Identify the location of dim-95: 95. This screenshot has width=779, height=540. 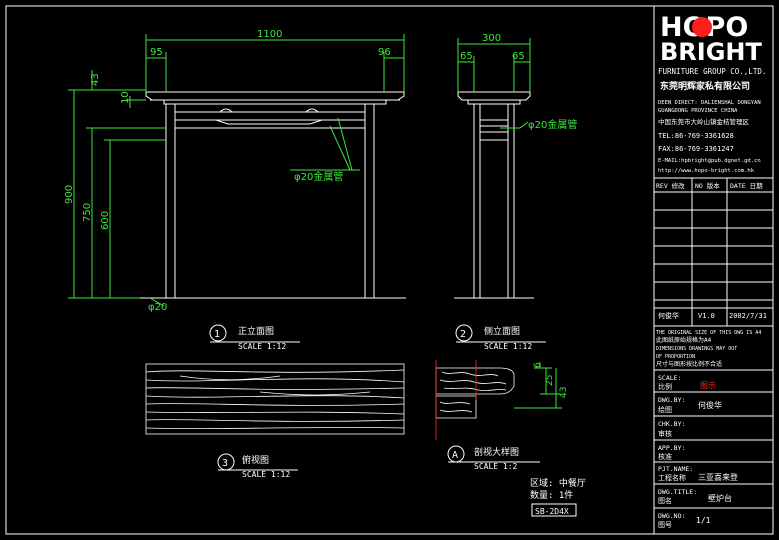
(156, 52).